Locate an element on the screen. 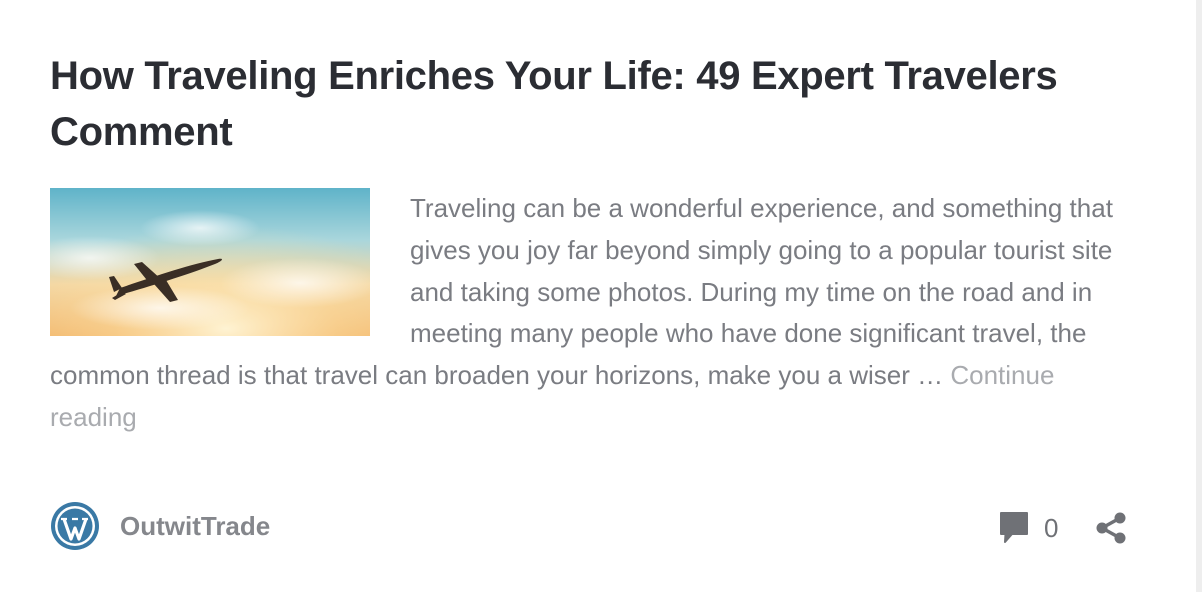 The width and height of the screenshot is (1202, 592). author-byline: OutwitTrade is located at coordinates (160, 526).